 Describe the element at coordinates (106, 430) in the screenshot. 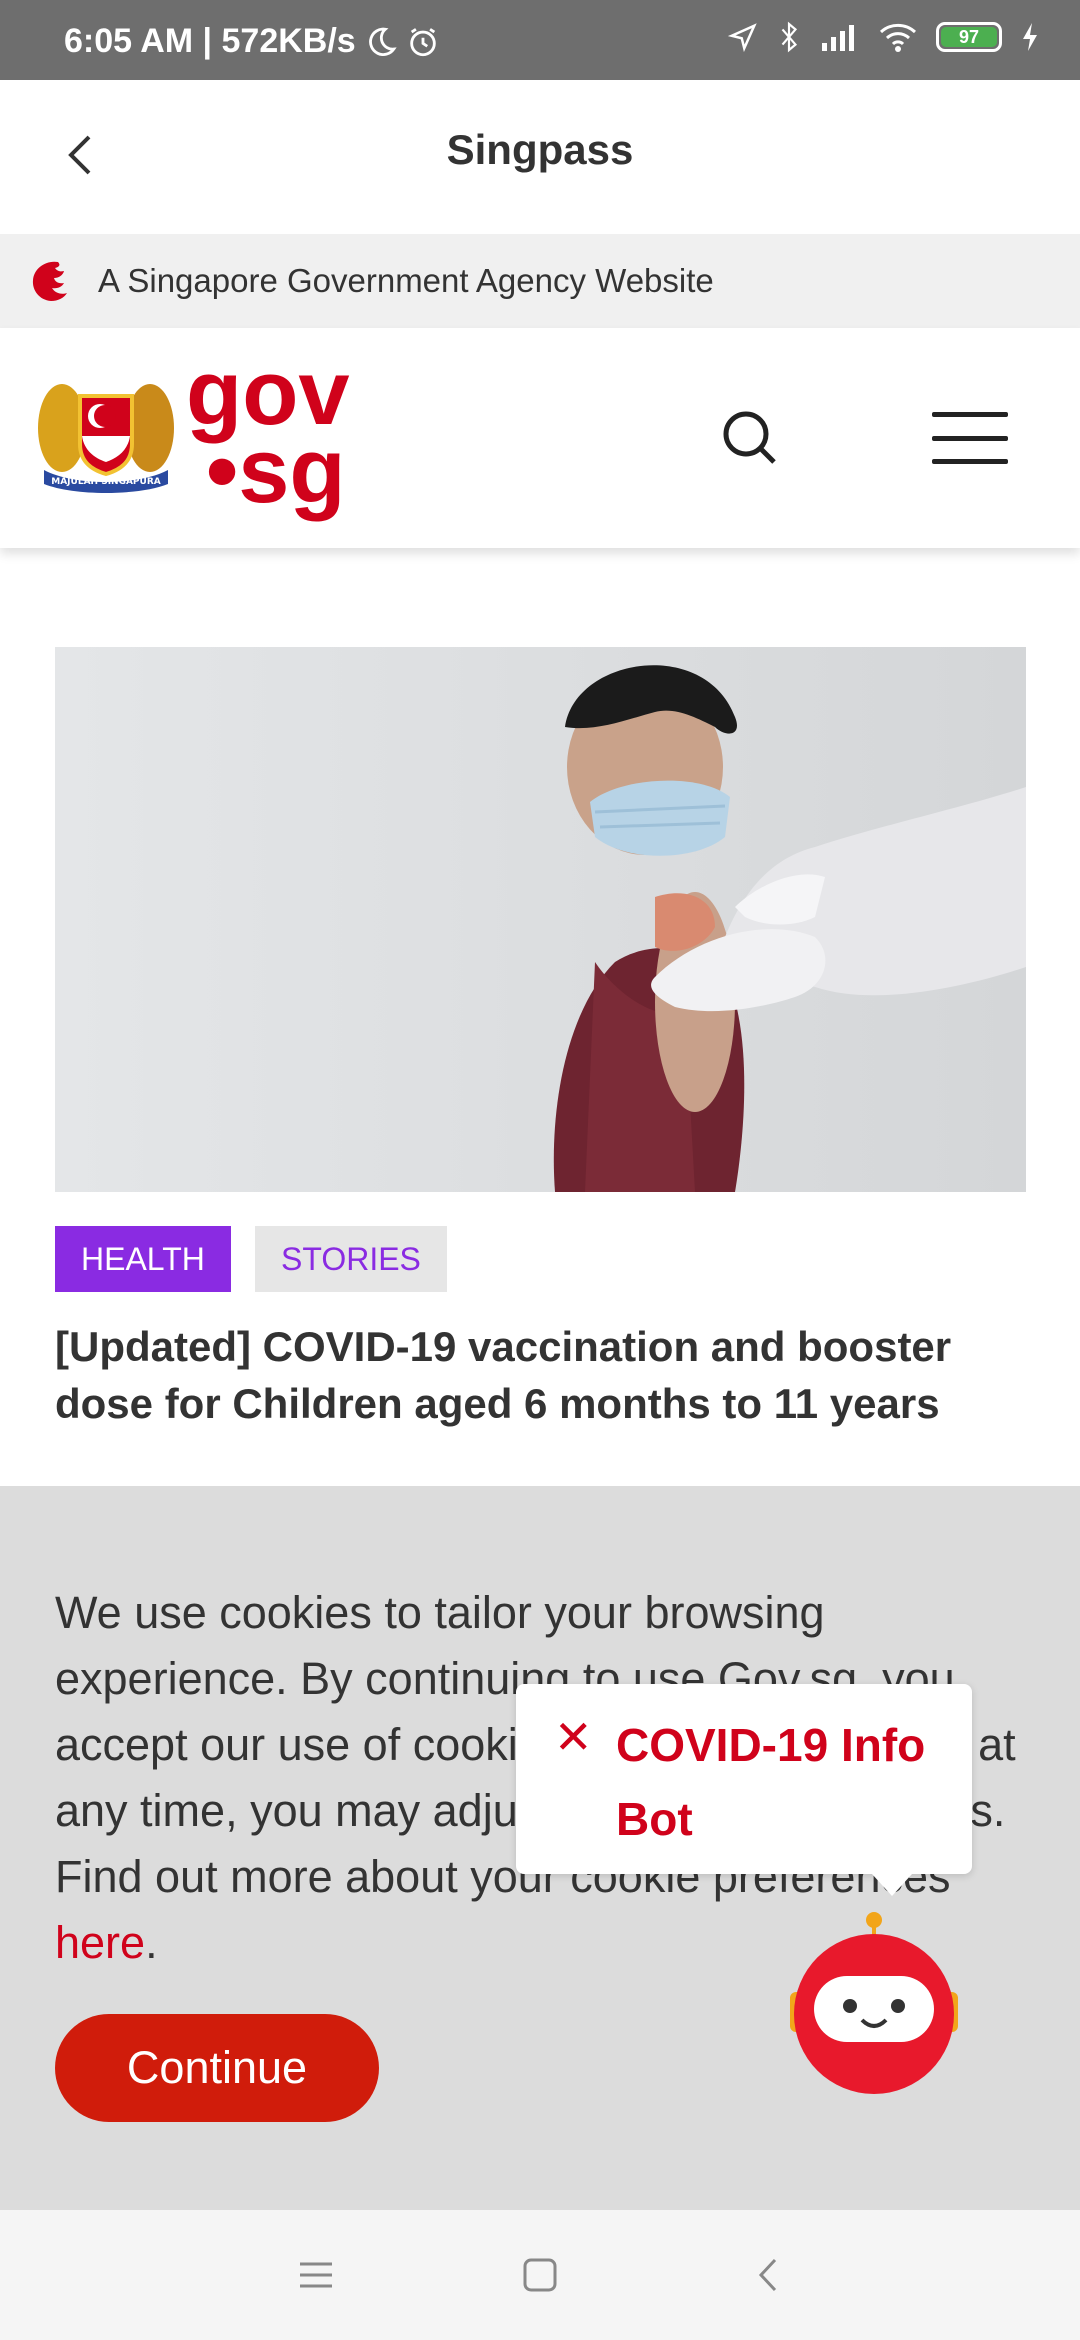

I see `singapore-crest-logo: MAJULAH SINGAPURA` at that location.